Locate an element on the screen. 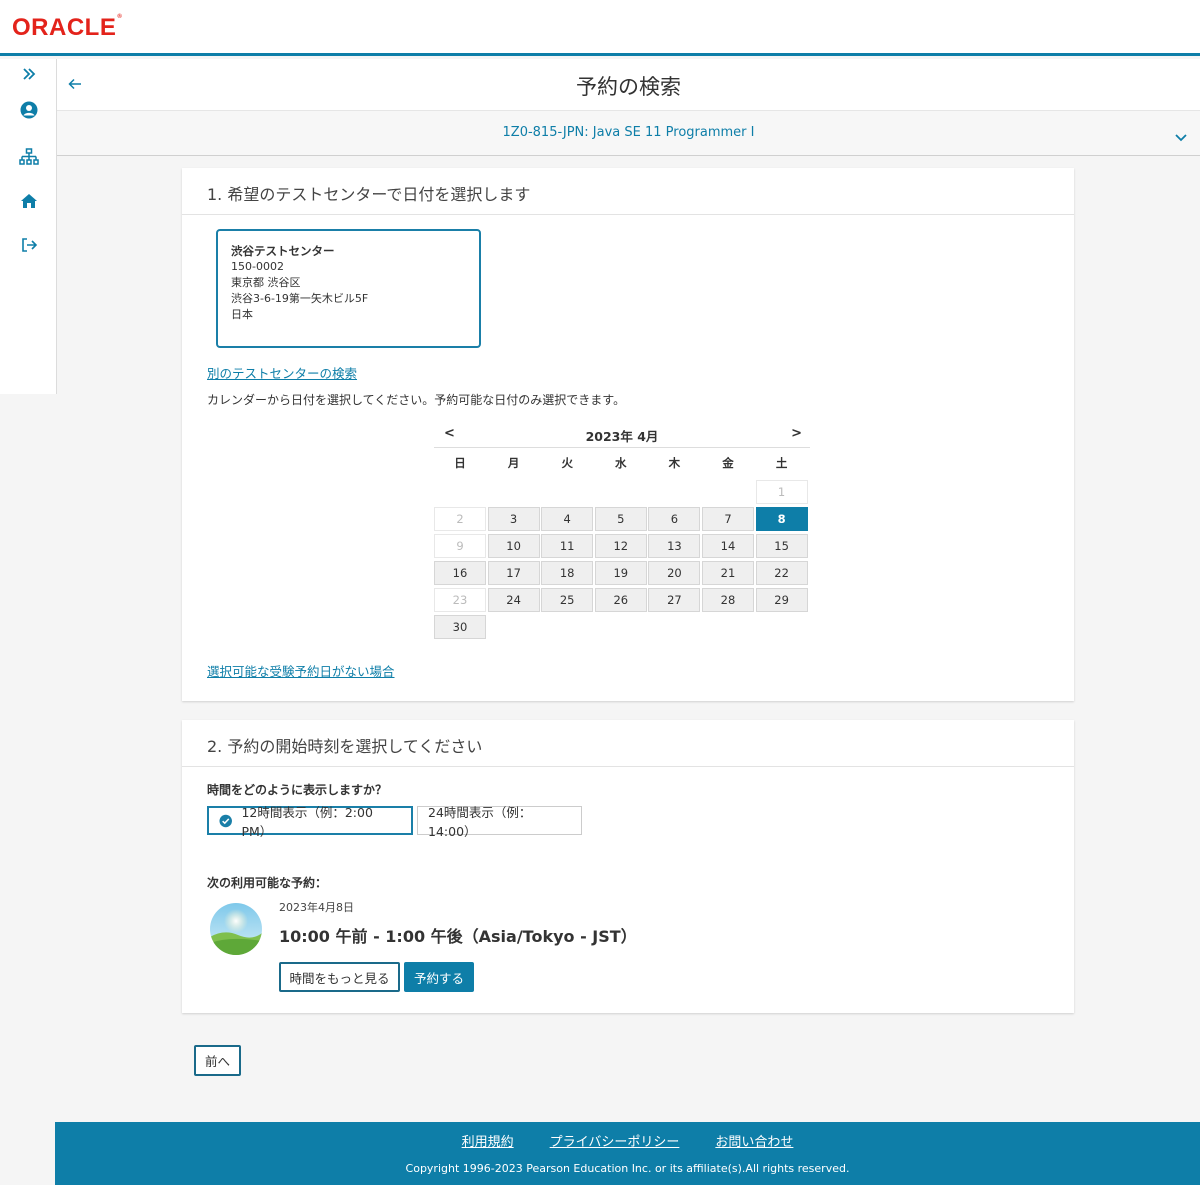 The height and width of the screenshot is (1185, 1200). weekday-header: 水 is located at coordinates (621, 463).